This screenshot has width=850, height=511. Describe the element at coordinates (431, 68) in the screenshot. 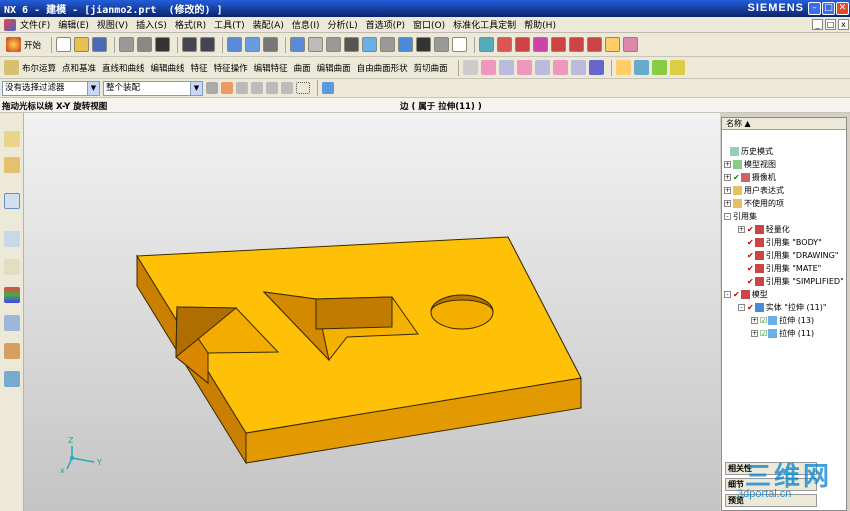

I see `trim-surface-menu: 剪切曲面` at that location.